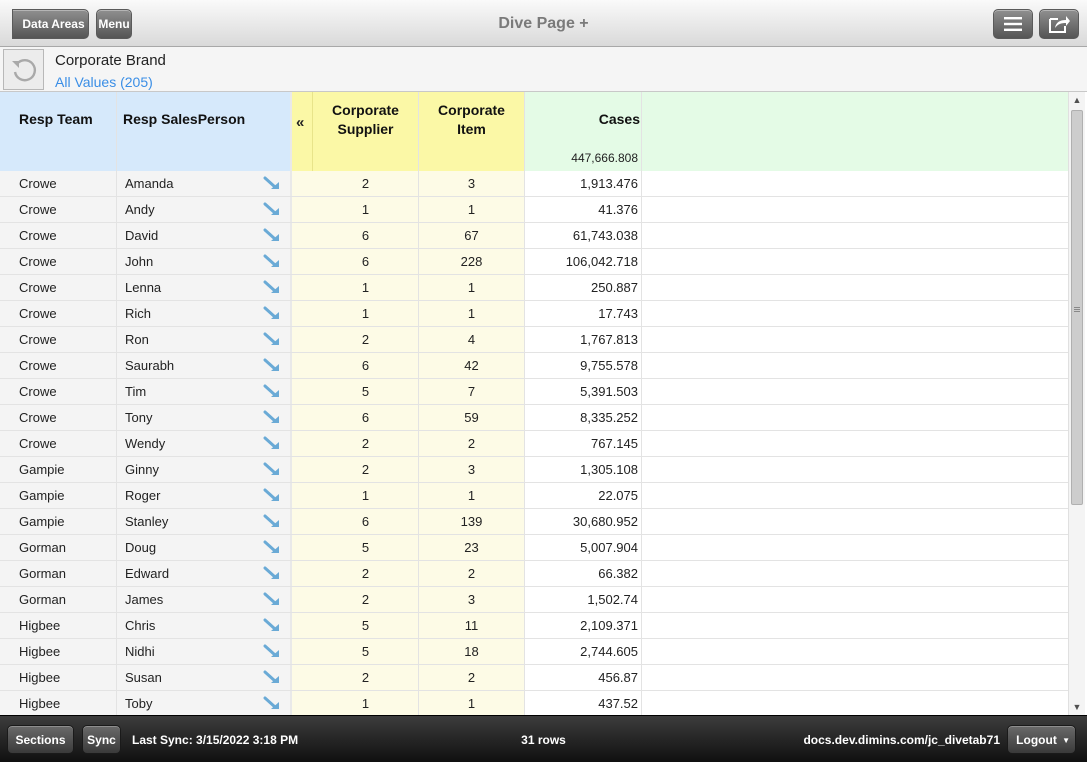 This screenshot has height=762, width=1087. Describe the element at coordinates (534, 236) in the screenshot. I see `table-row: Crowe David 6 67 61,743.038` at that location.